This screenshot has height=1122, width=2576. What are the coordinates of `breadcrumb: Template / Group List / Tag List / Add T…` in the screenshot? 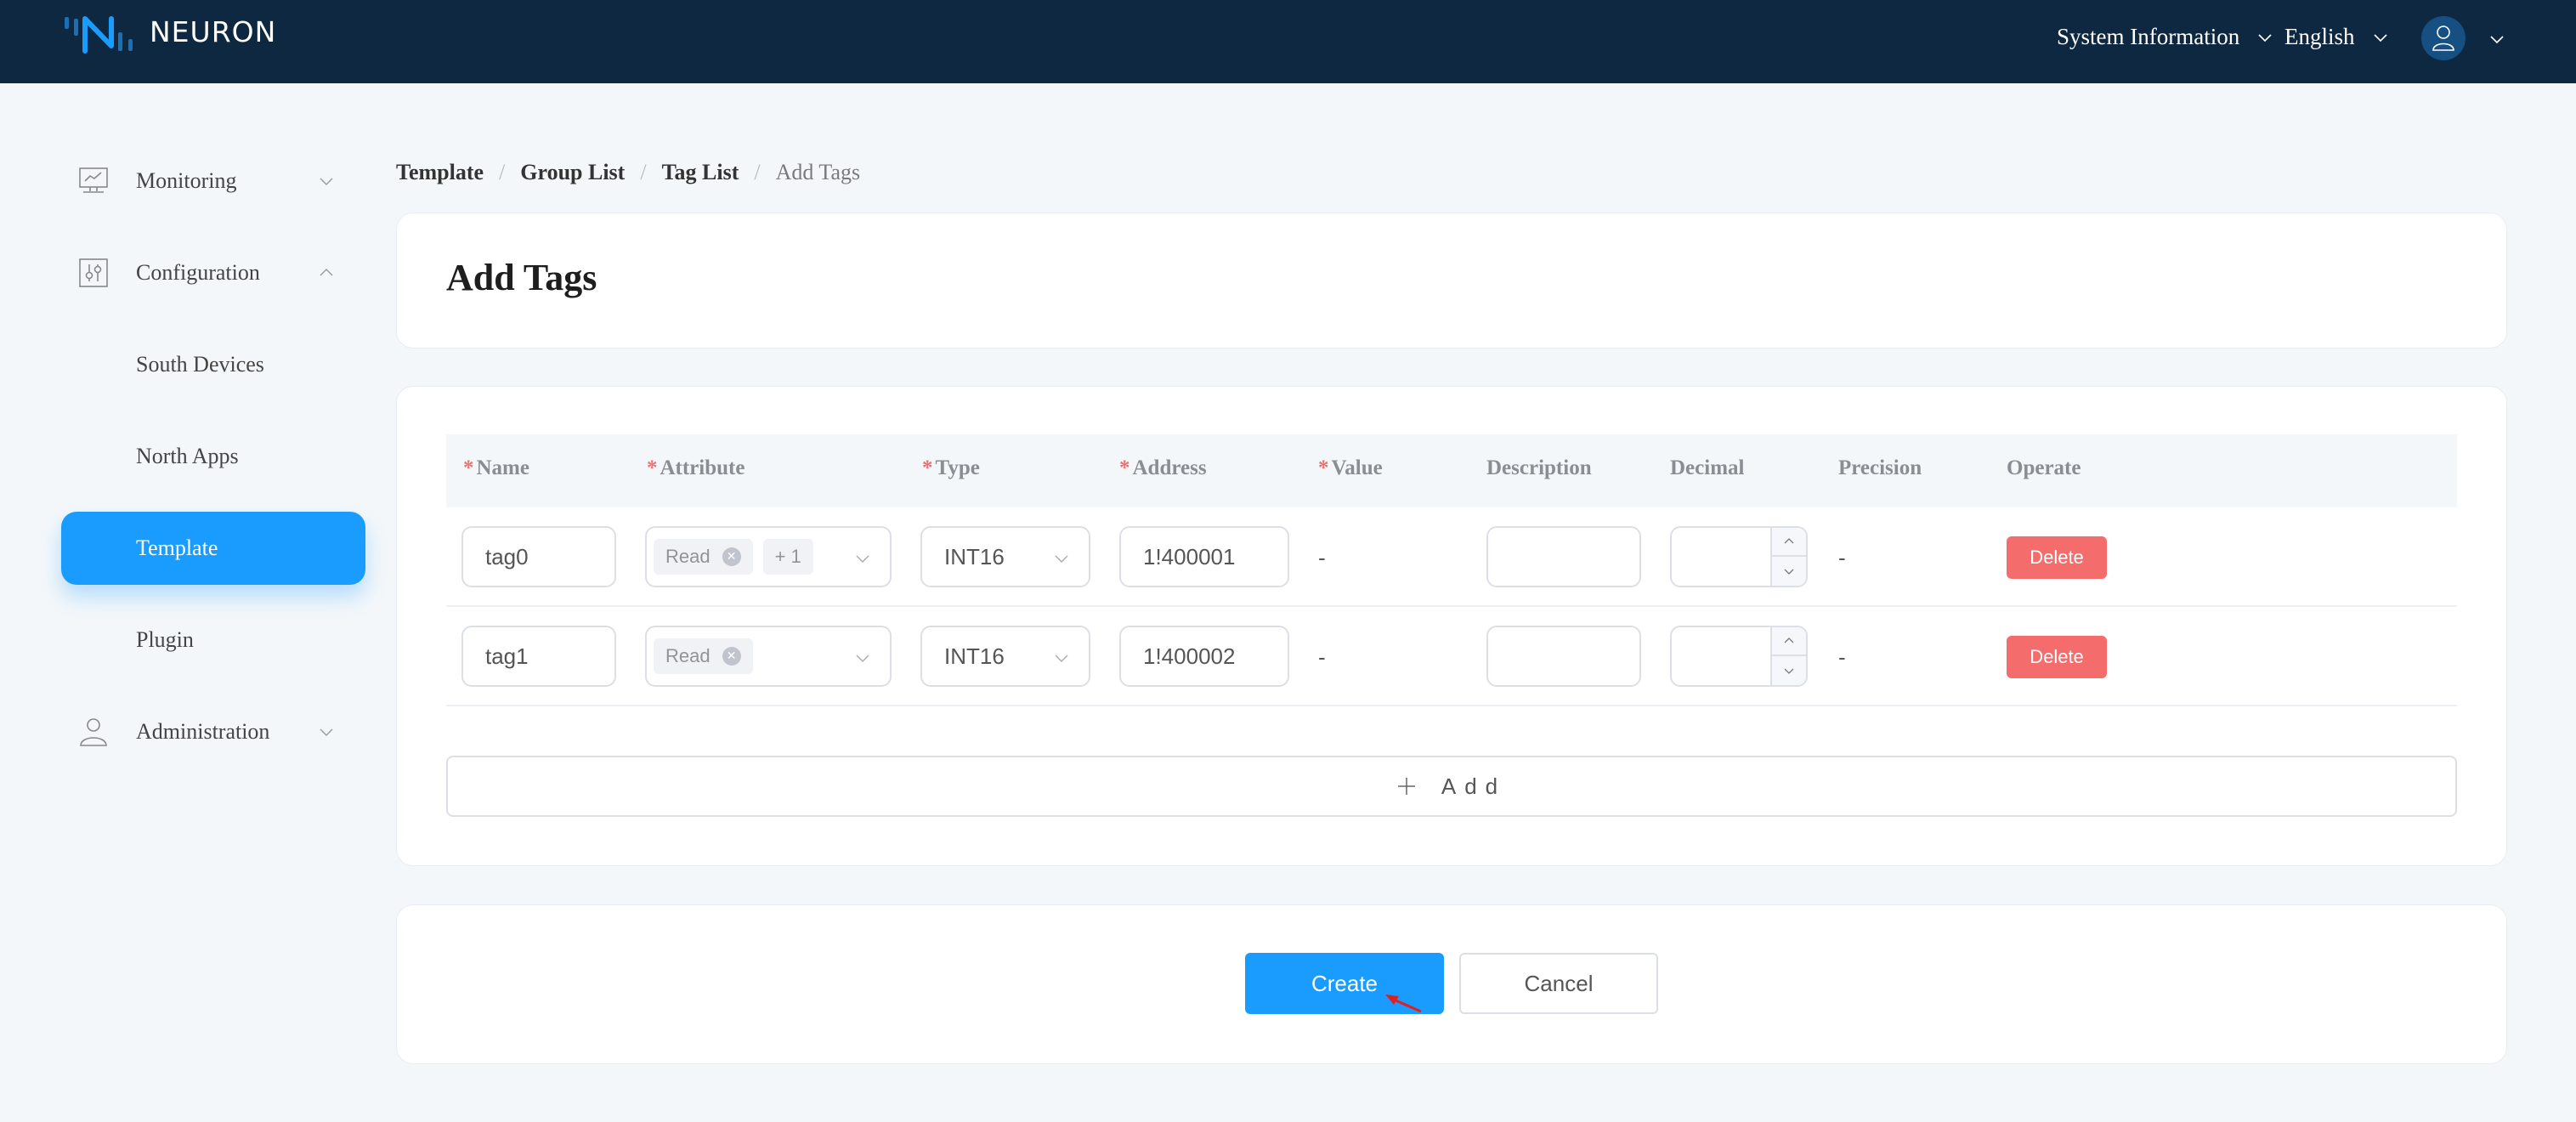 It's located at (628, 172).